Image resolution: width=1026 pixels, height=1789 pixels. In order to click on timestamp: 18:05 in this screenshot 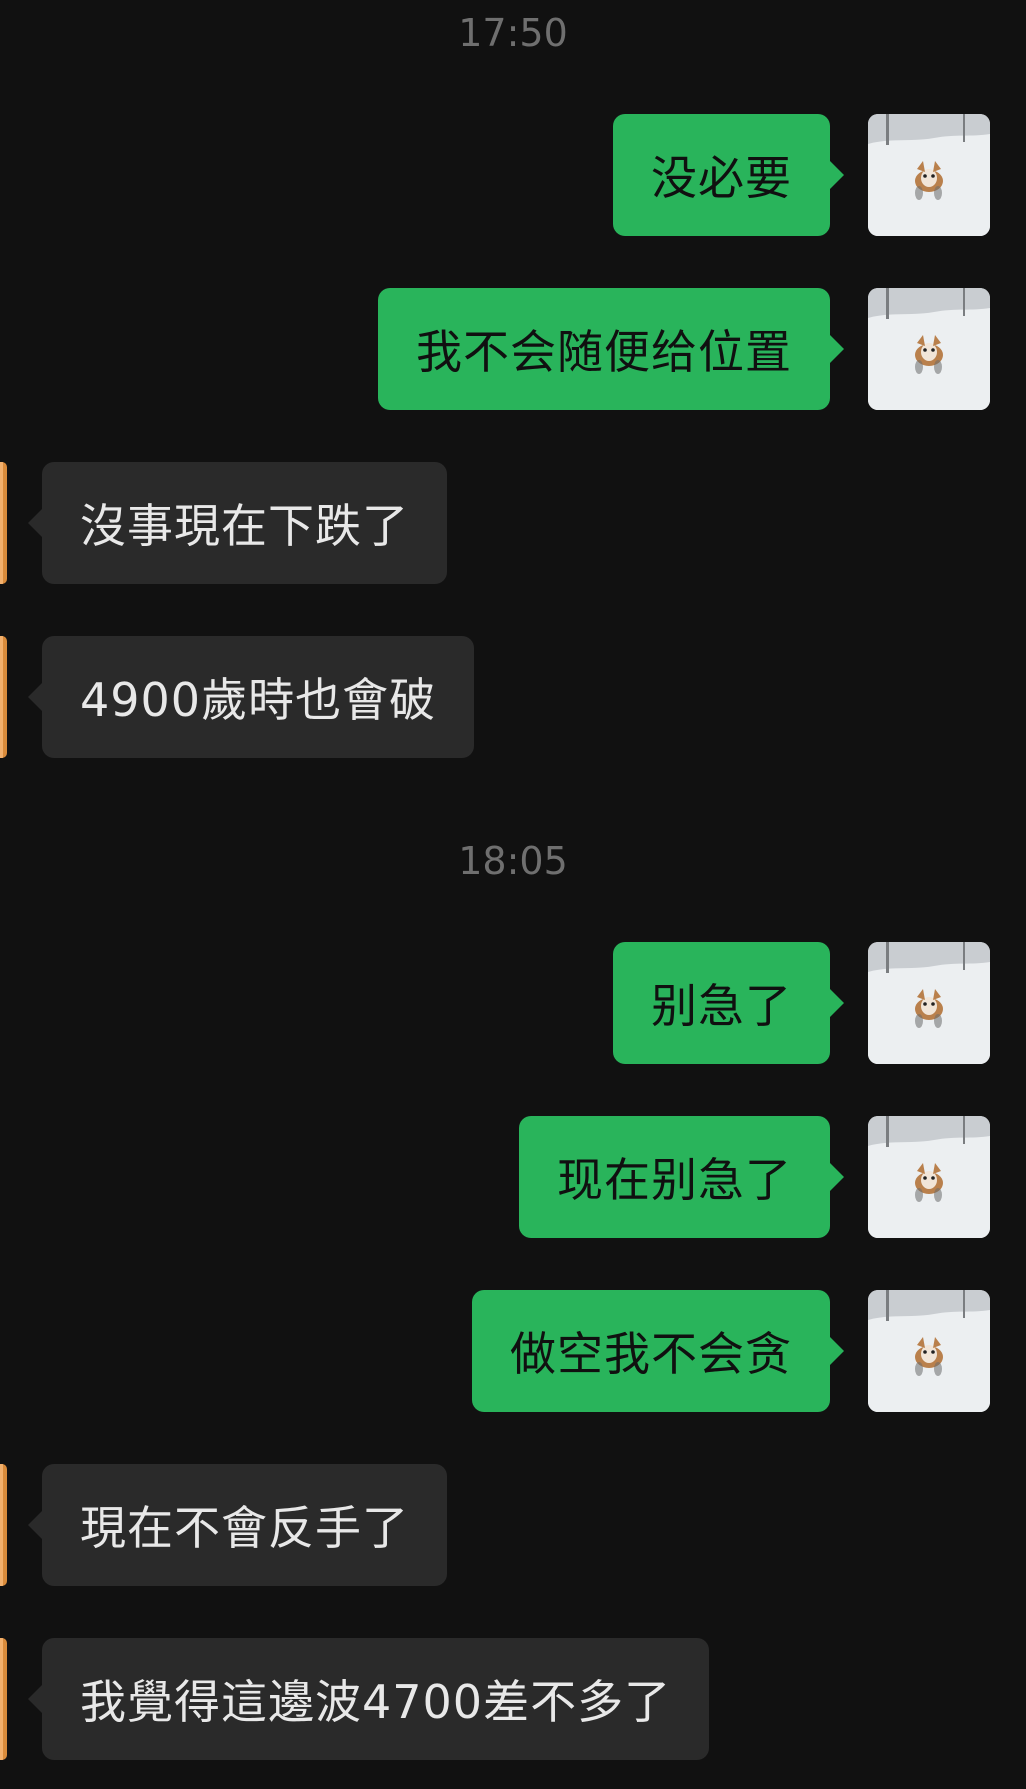, I will do `click(513, 861)`.